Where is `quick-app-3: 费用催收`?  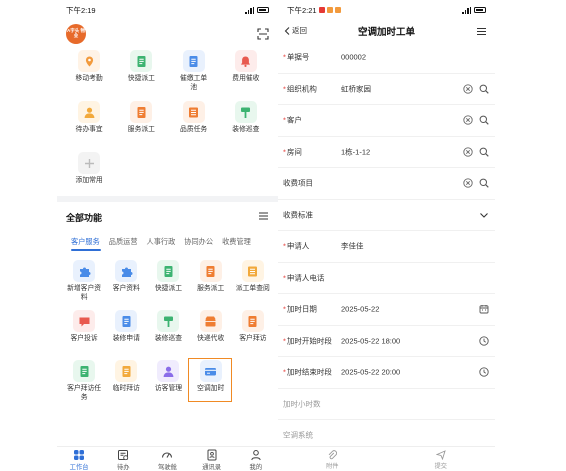 quick-app-3: 费用催收 is located at coordinates (246, 75).